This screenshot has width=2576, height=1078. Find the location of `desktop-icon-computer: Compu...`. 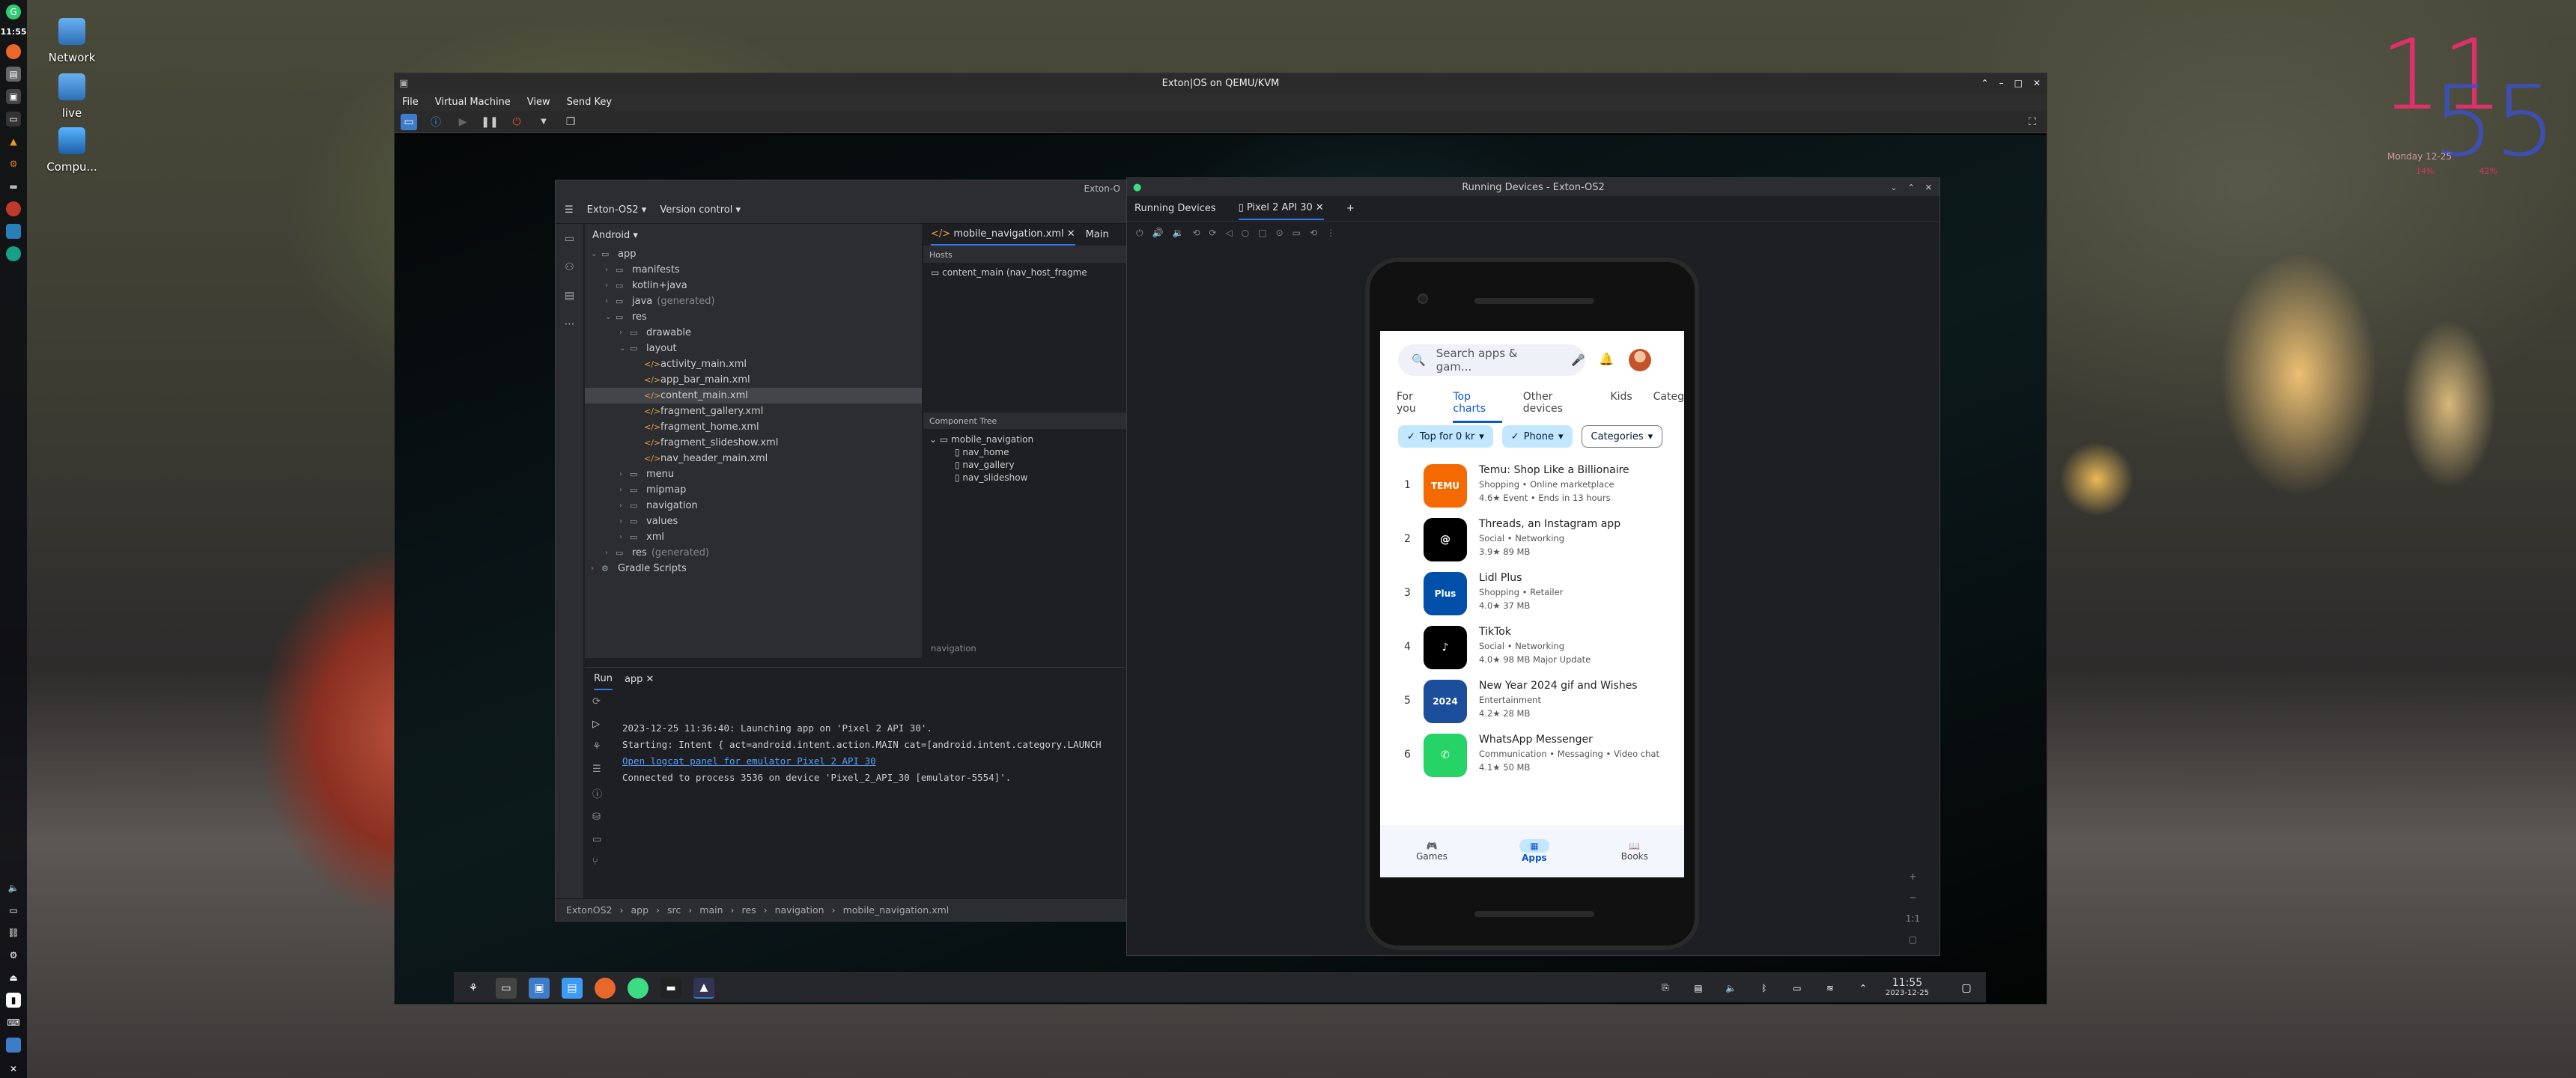

desktop-icon-computer: Compu... is located at coordinates (72, 150).